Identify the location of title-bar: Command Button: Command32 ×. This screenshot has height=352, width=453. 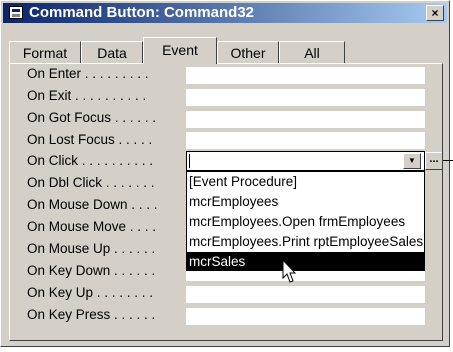
(225, 13).